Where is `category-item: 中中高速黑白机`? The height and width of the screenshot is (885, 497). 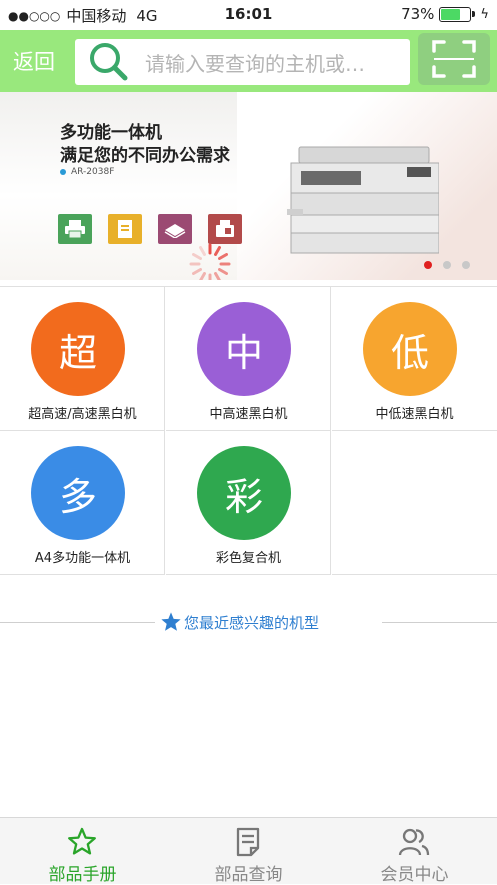 category-item: 中中高速黑白机 is located at coordinates (248, 359).